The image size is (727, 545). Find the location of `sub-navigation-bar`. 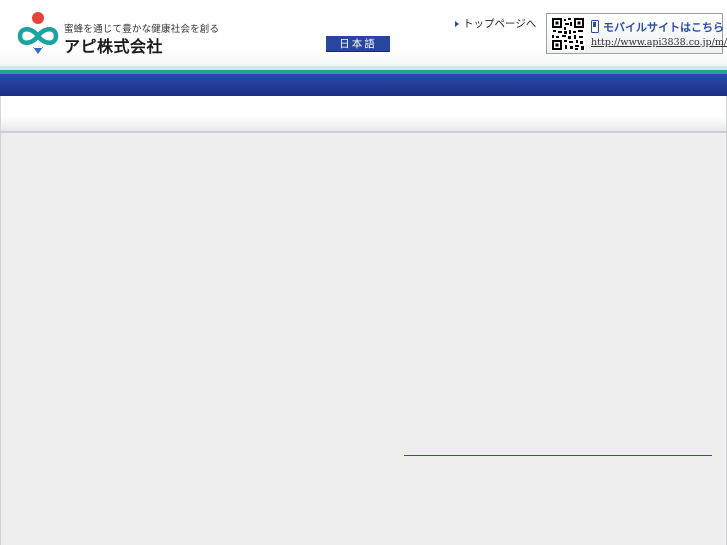

sub-navigation-bar is located at coordinates (363, 114).